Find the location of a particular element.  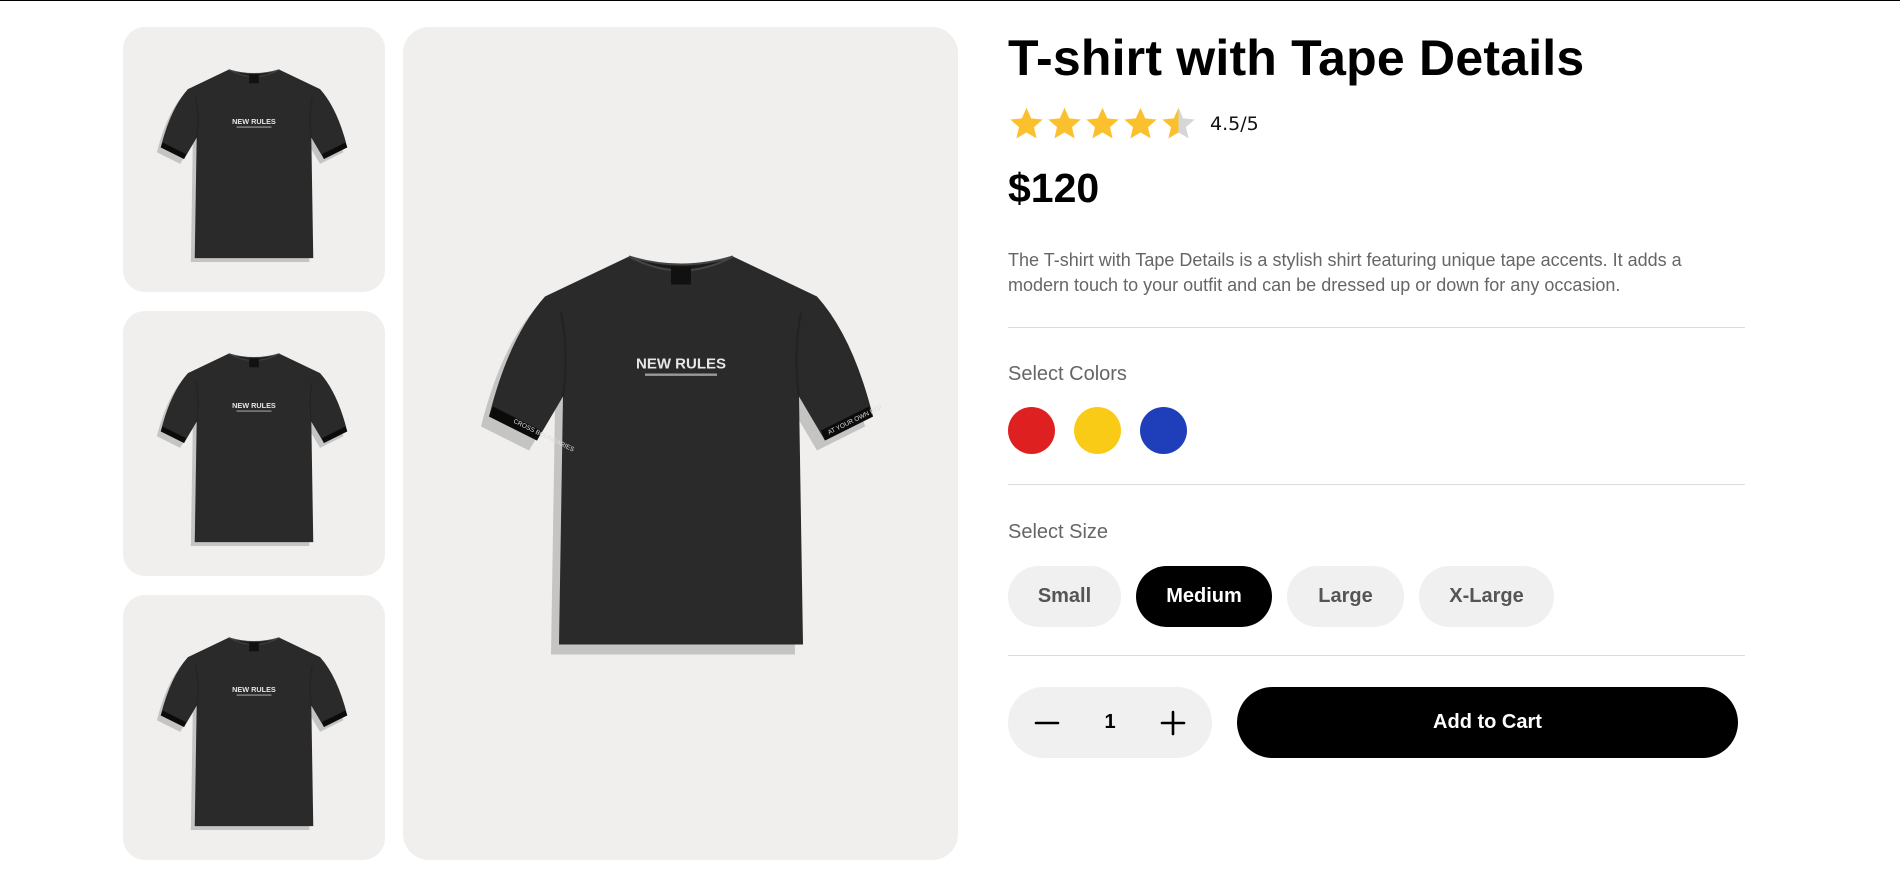

minus-icon is located at coordinates (1047, 722).